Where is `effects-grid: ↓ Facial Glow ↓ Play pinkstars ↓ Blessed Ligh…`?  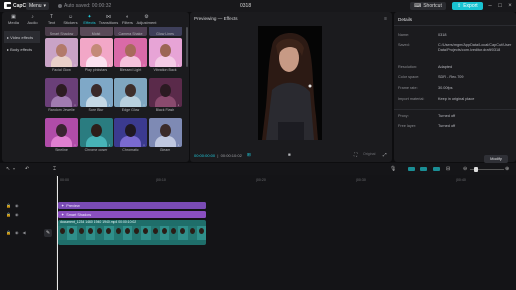
effects-grid: ↓ Facial Glow ↓ Play pinkstars ↓ Blessed Ligh… is located at coordinates (115, 95).